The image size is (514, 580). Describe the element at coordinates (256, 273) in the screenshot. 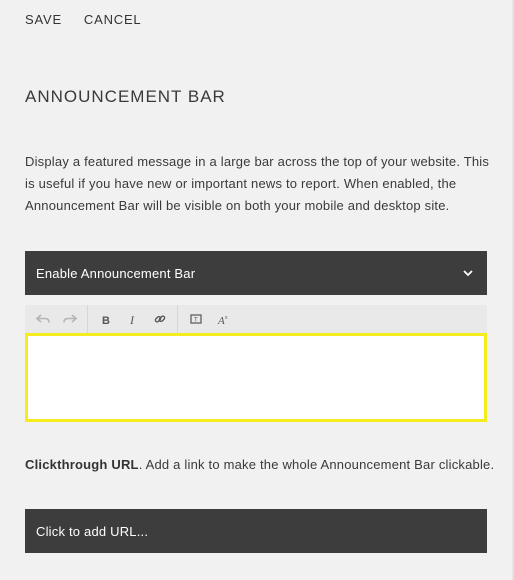

I see `enable-announcement-select: Enable Announcement Bar` at that location.